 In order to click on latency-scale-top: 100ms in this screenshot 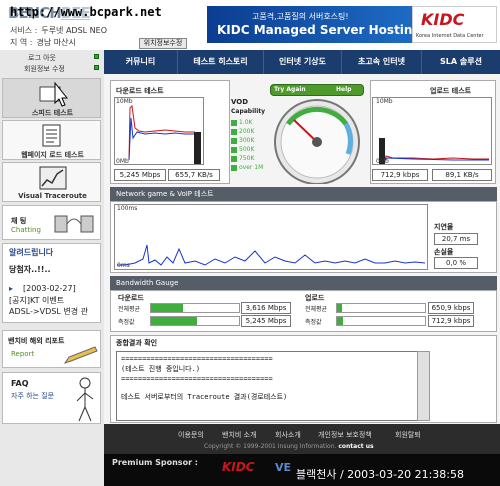, I will do `click(127, 208)`.